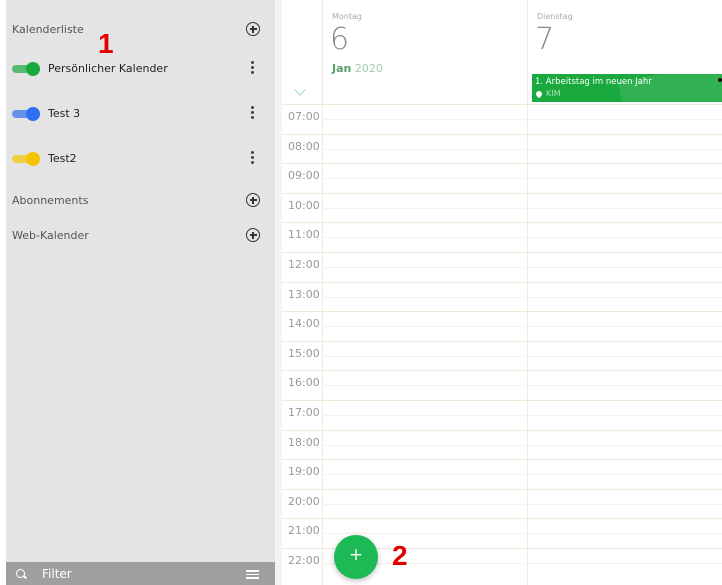  Describe the element at coordinates (342, 68) in the screenshot. I see `month-label: Jan` at that location.